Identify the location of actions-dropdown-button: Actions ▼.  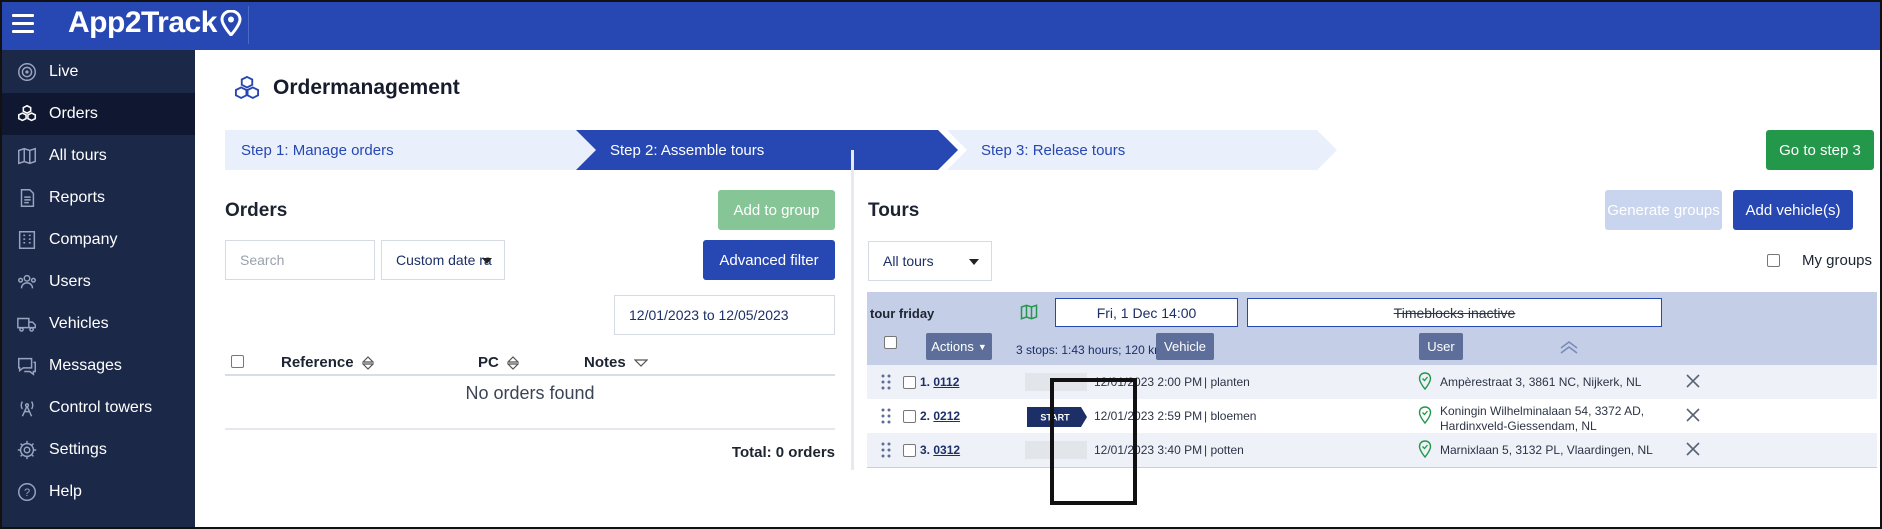
(959, 346).